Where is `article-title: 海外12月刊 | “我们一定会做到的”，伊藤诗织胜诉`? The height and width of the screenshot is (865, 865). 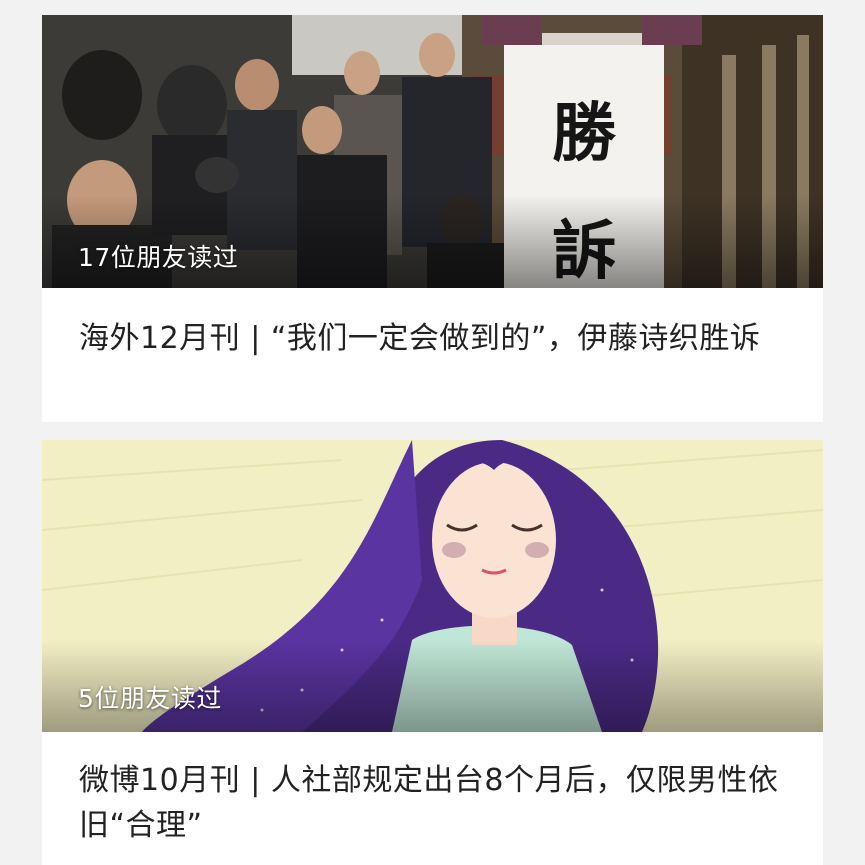
article-title: 海外12月刊 | “我们一定会做到的”，伊藤诗织胜诉 is located at coordinates (435, 338).